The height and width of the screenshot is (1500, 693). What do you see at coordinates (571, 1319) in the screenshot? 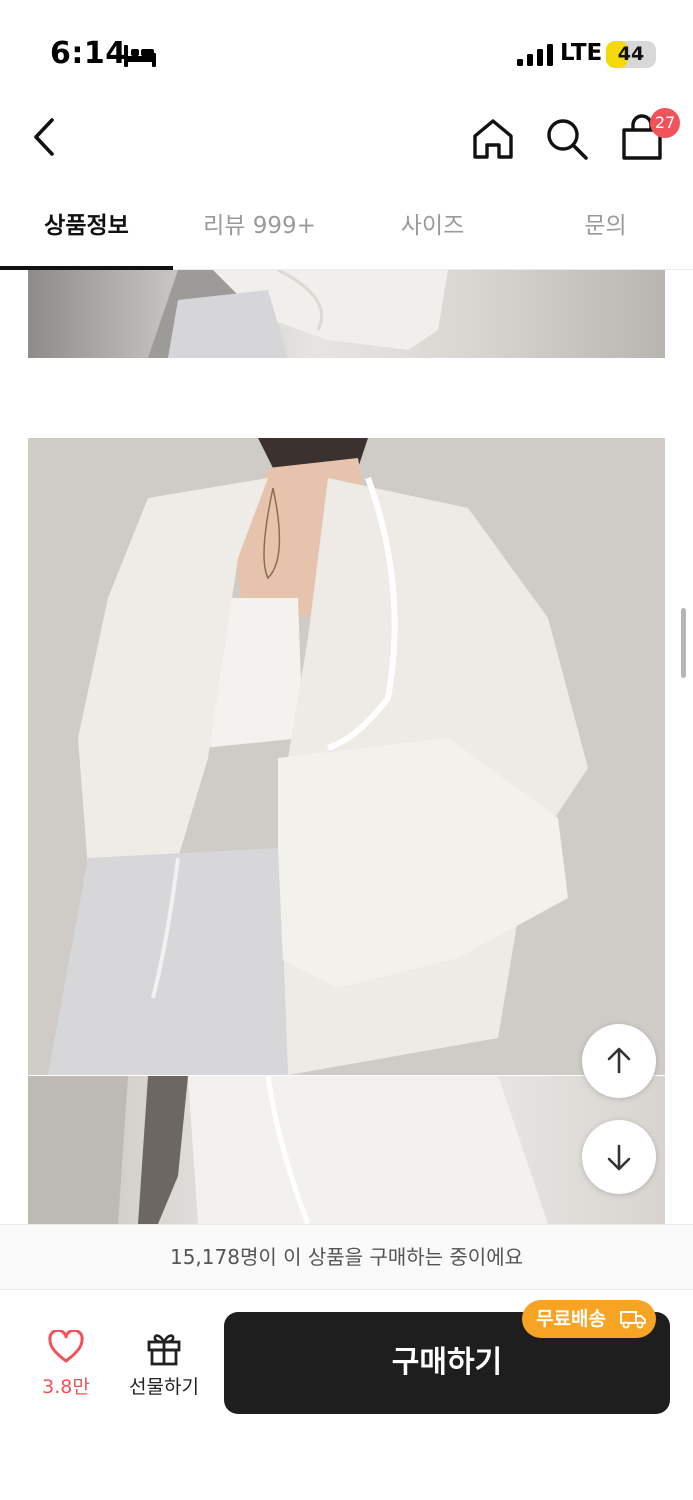
I see `free-shipping-label: 무료배송` at bounding box center [571, 1319].